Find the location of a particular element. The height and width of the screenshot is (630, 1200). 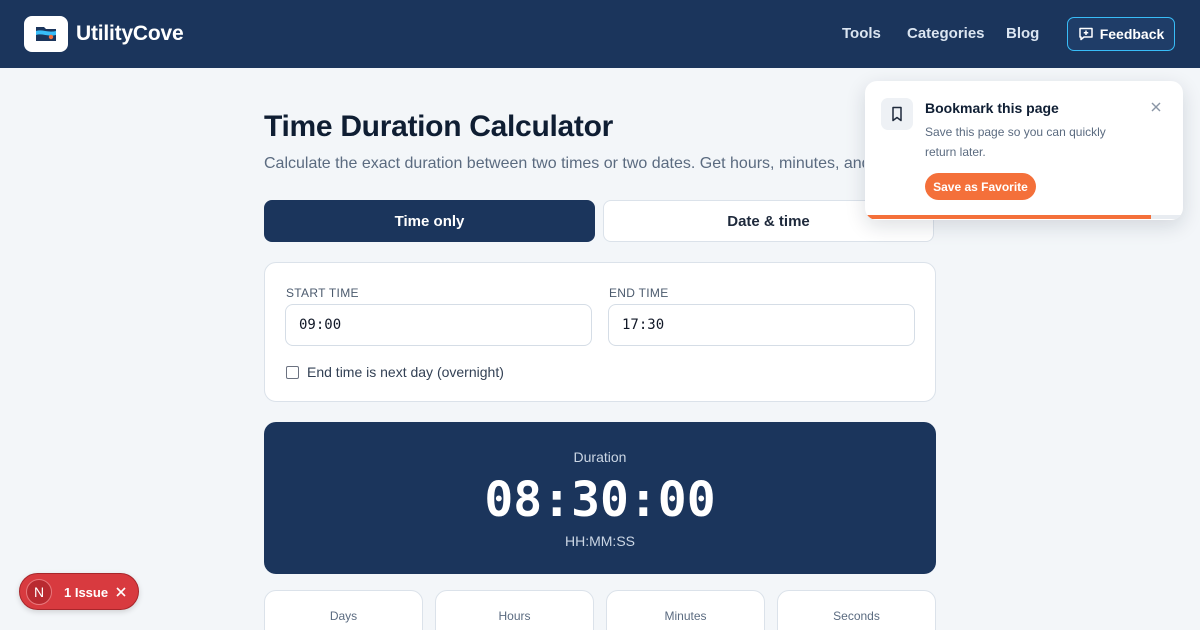

duration-value: 08:30:00 is located at coordinates (600, 500).